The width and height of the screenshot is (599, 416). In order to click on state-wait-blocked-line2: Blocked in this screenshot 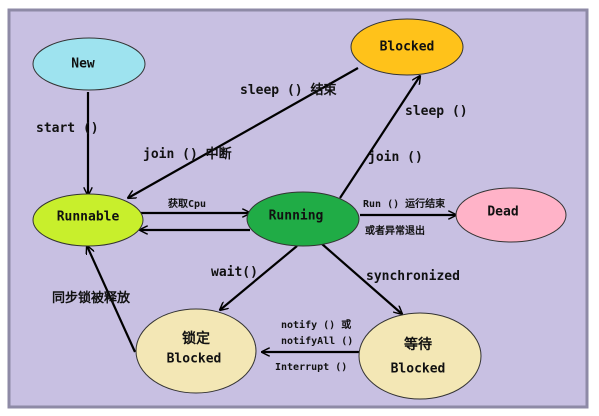, I will do `click(418, 369)`.